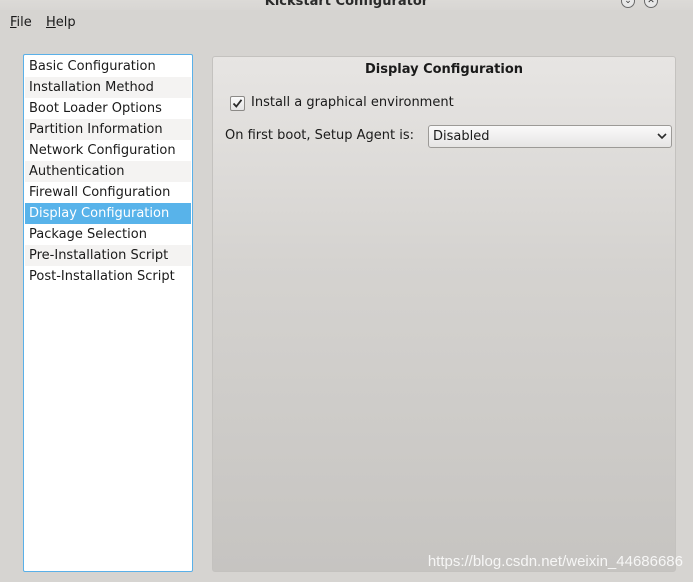 This screenshot has height=582, width=693. Describe the element at coordinates (51, 22) in the screenshot. I see `menu-help-mnemonic: H` at that location.